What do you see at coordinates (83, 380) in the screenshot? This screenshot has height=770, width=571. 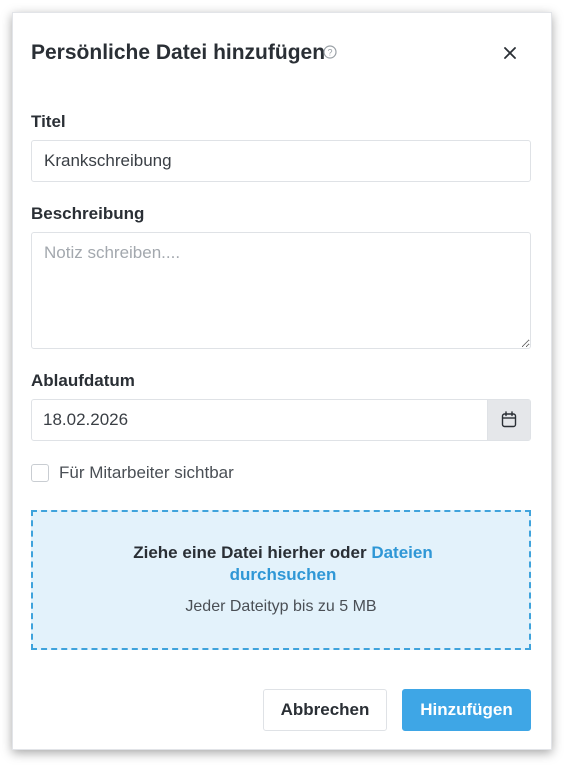 I see `expiry-date-label: Ablaufdatum` at bounding box center [83, 380].